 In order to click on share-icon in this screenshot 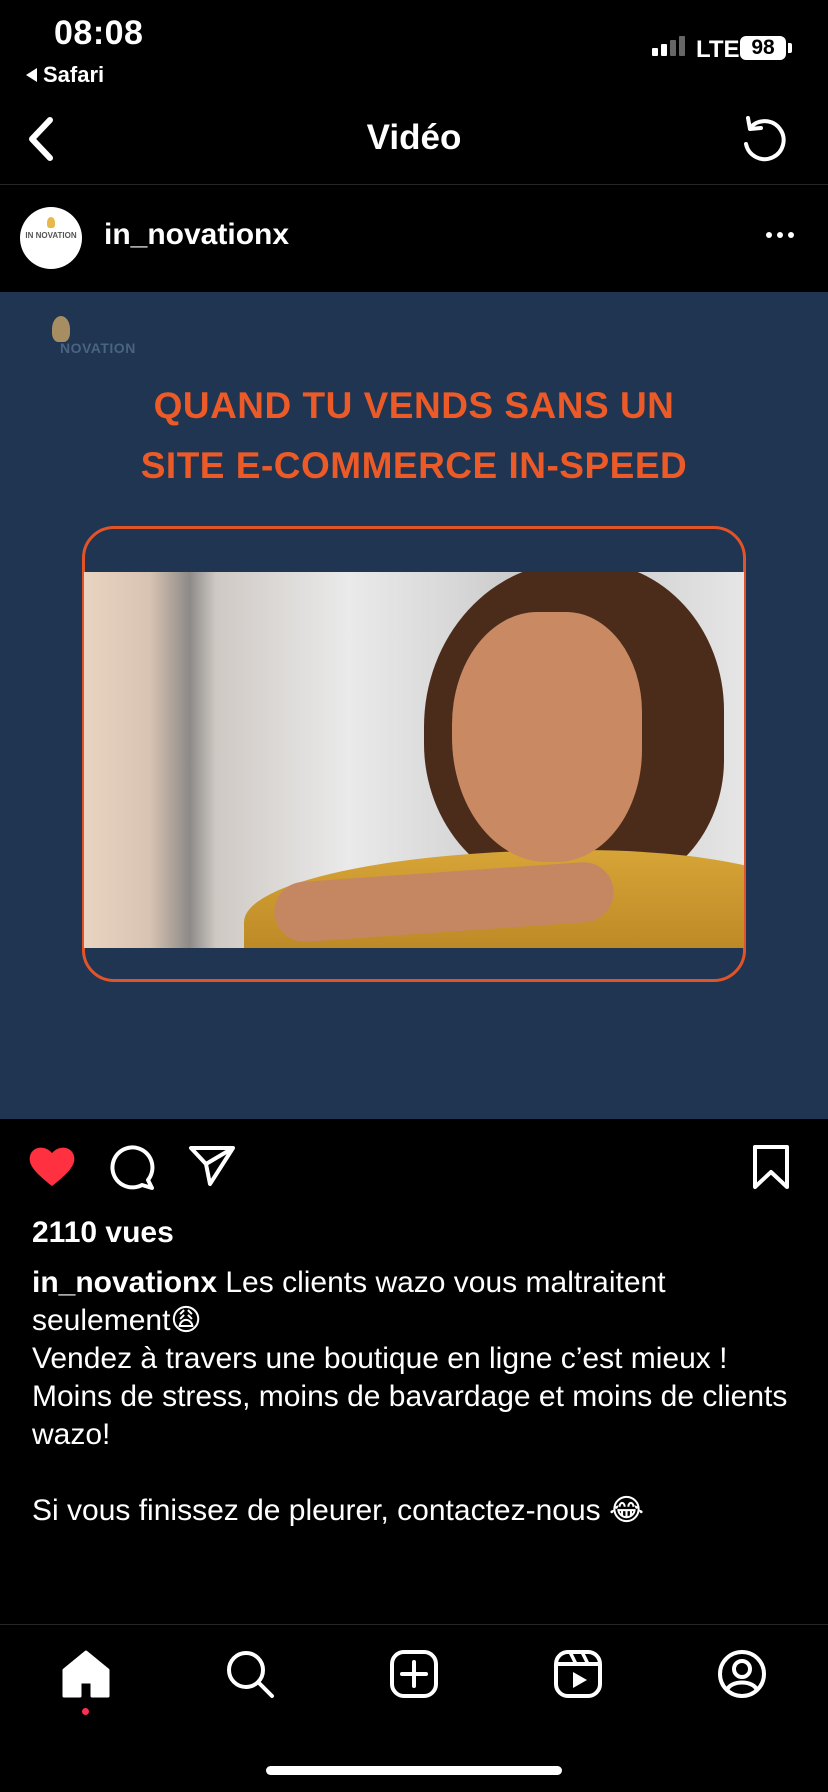, I will do `click(212, 1166)`.